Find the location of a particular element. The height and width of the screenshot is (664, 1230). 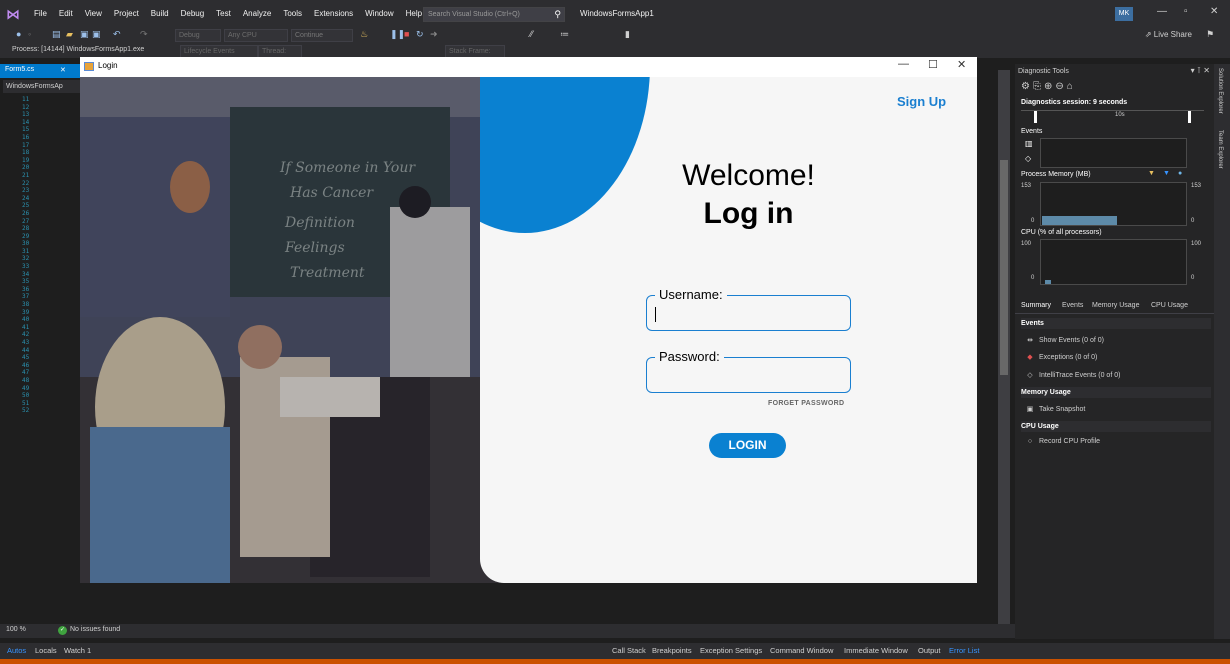

menu-debug: Debug is located at coordinates (193, 14).